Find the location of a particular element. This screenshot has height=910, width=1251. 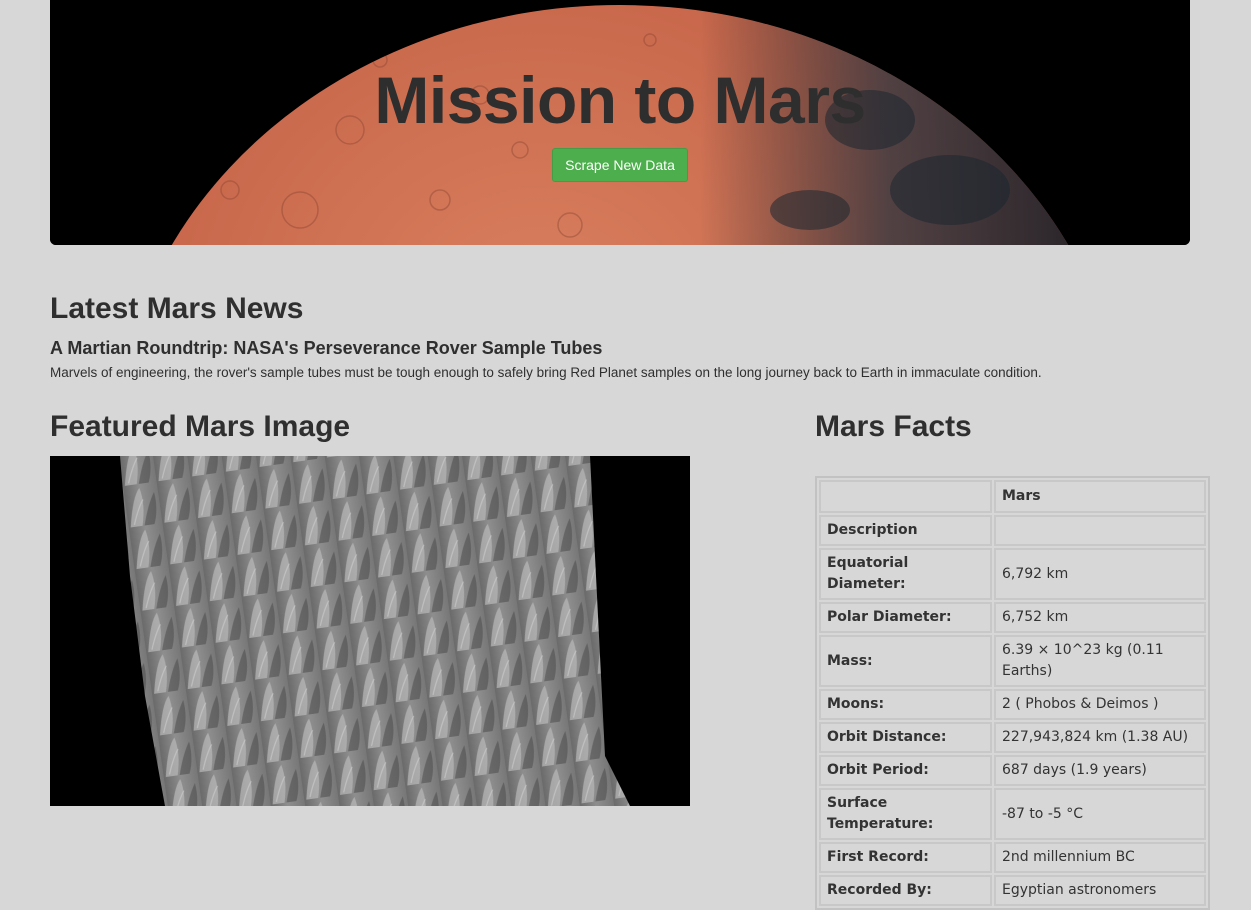

fact-value: 2 ( Phobos & Deimos ) is located at coordinates (1100, 704).